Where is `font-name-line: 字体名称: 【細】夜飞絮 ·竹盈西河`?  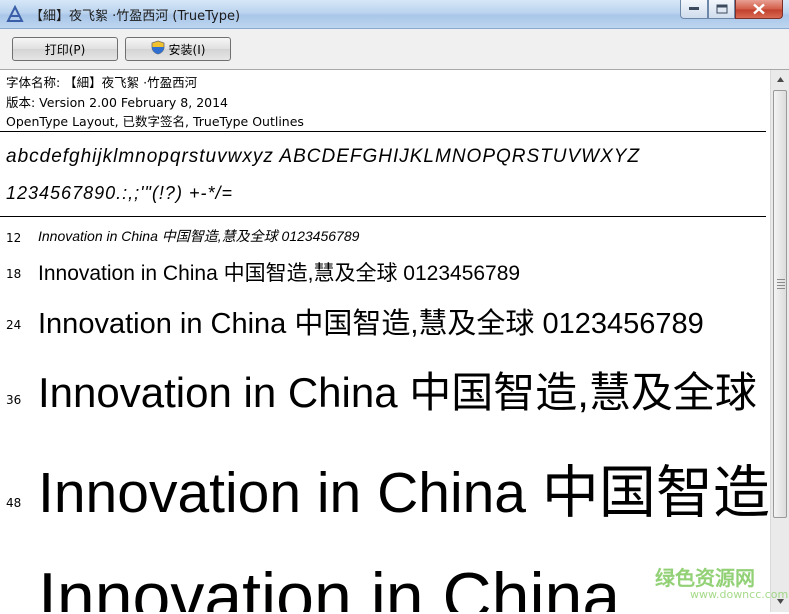 font-name-line: 字体名称: 【細】夜飞絮 ·竹盈西河 is located at coordinates (102, 82).